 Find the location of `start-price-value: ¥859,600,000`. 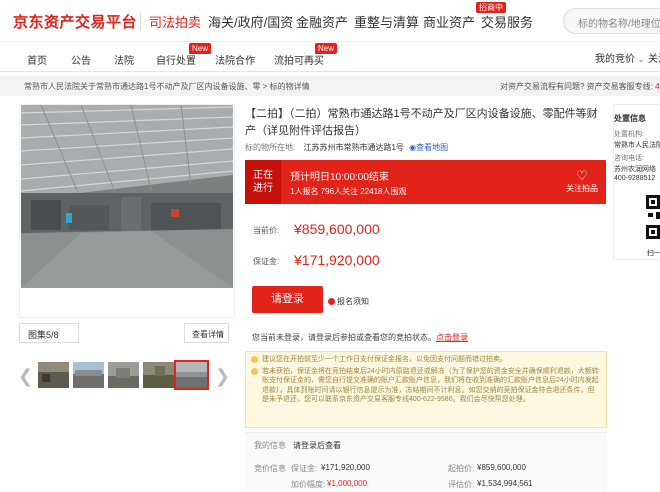

start-price-value: ¥859,600,000 is located at coordinates (501, 467).